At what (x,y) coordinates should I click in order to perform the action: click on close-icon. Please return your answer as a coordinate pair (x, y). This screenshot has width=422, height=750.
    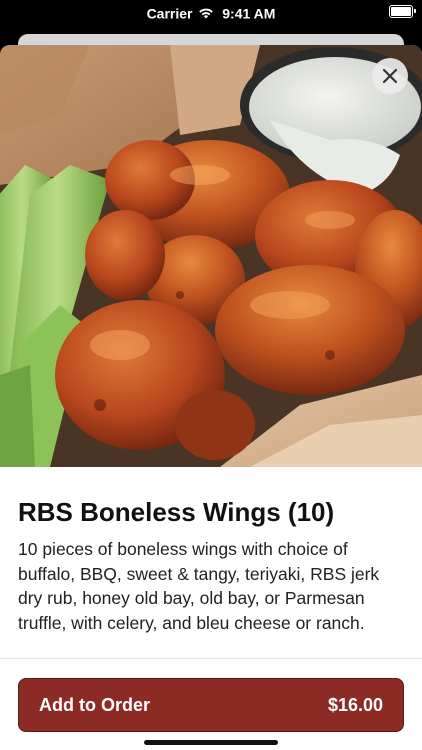
    Looking at the image, I should click on (390, 76).